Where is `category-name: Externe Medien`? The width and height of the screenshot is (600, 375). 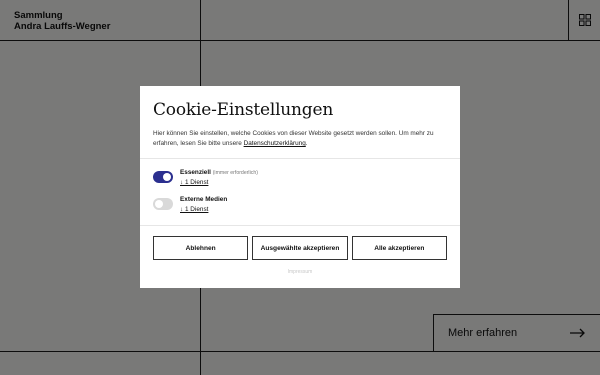
category-name: Externe Medien is located at coordinates (204, 199).